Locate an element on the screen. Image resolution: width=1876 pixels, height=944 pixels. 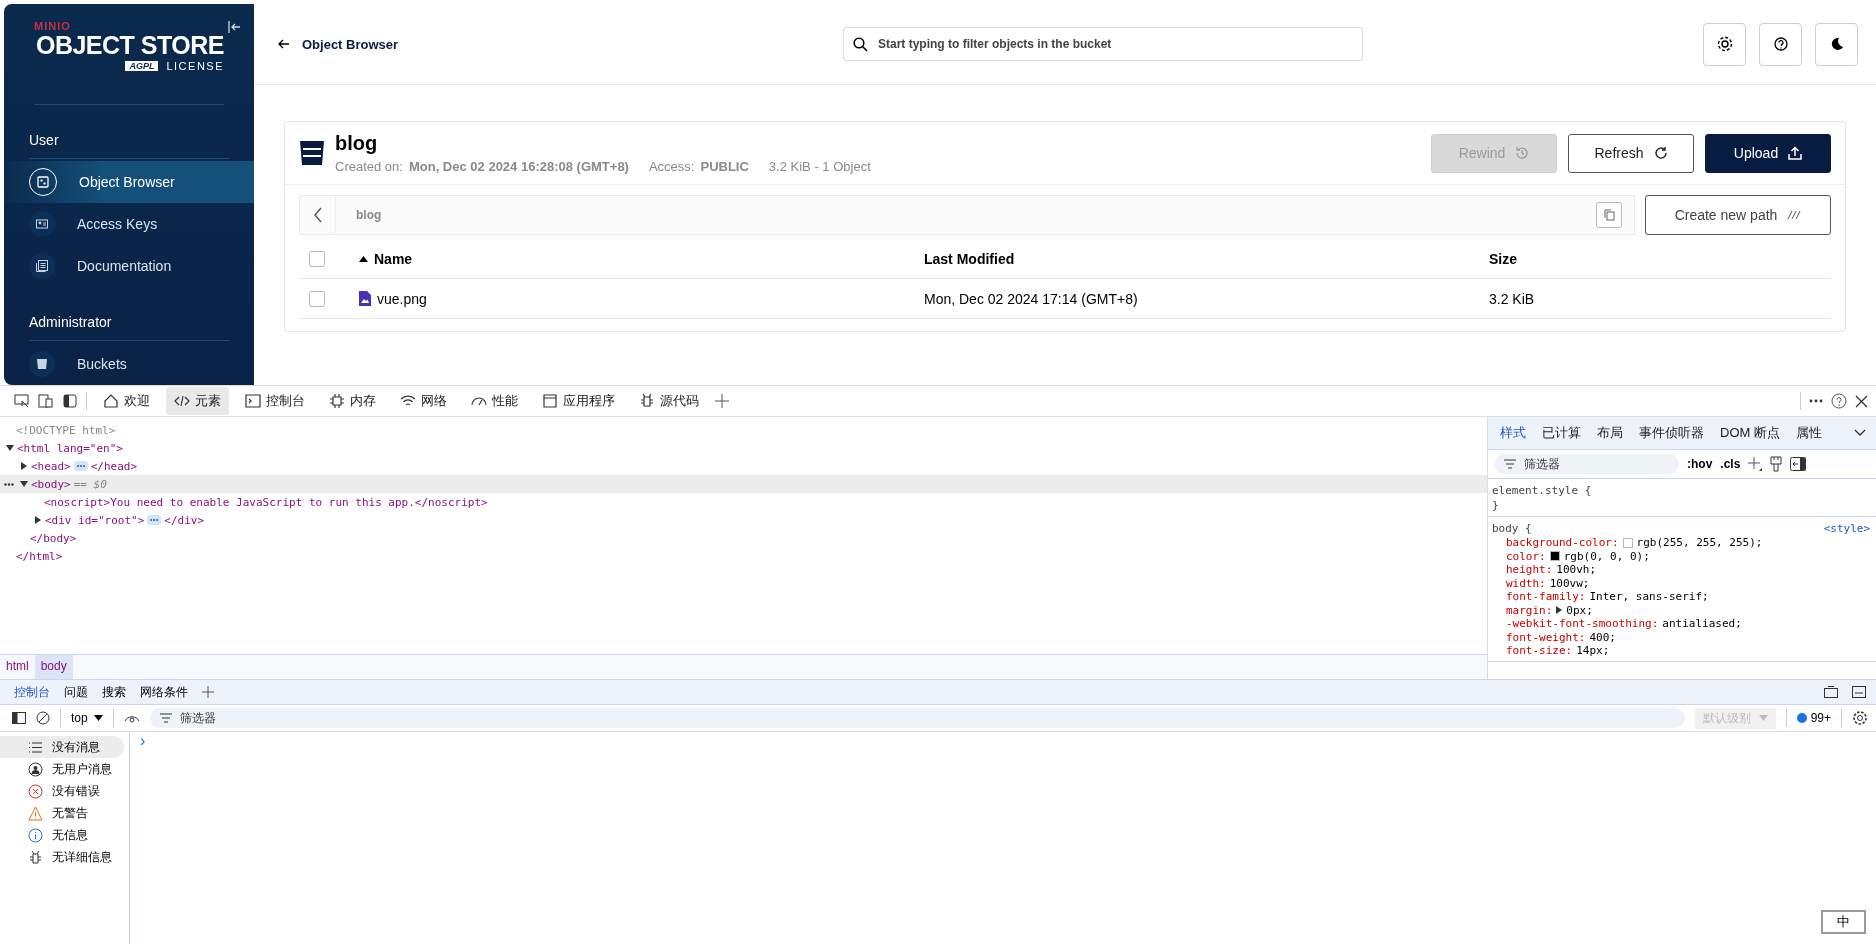
dom-node: <noscript>You need to enable JavaScript to run this app.</noscript> is located at coordinates (266, 502).